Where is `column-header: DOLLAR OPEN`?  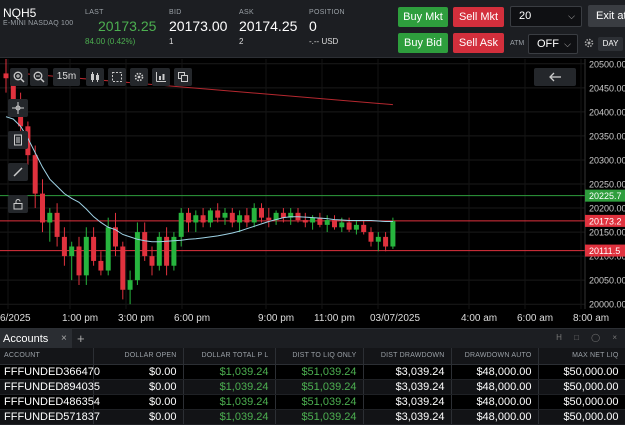 column-header: DOLLAR OPEN is located at coordinates (138, 356).